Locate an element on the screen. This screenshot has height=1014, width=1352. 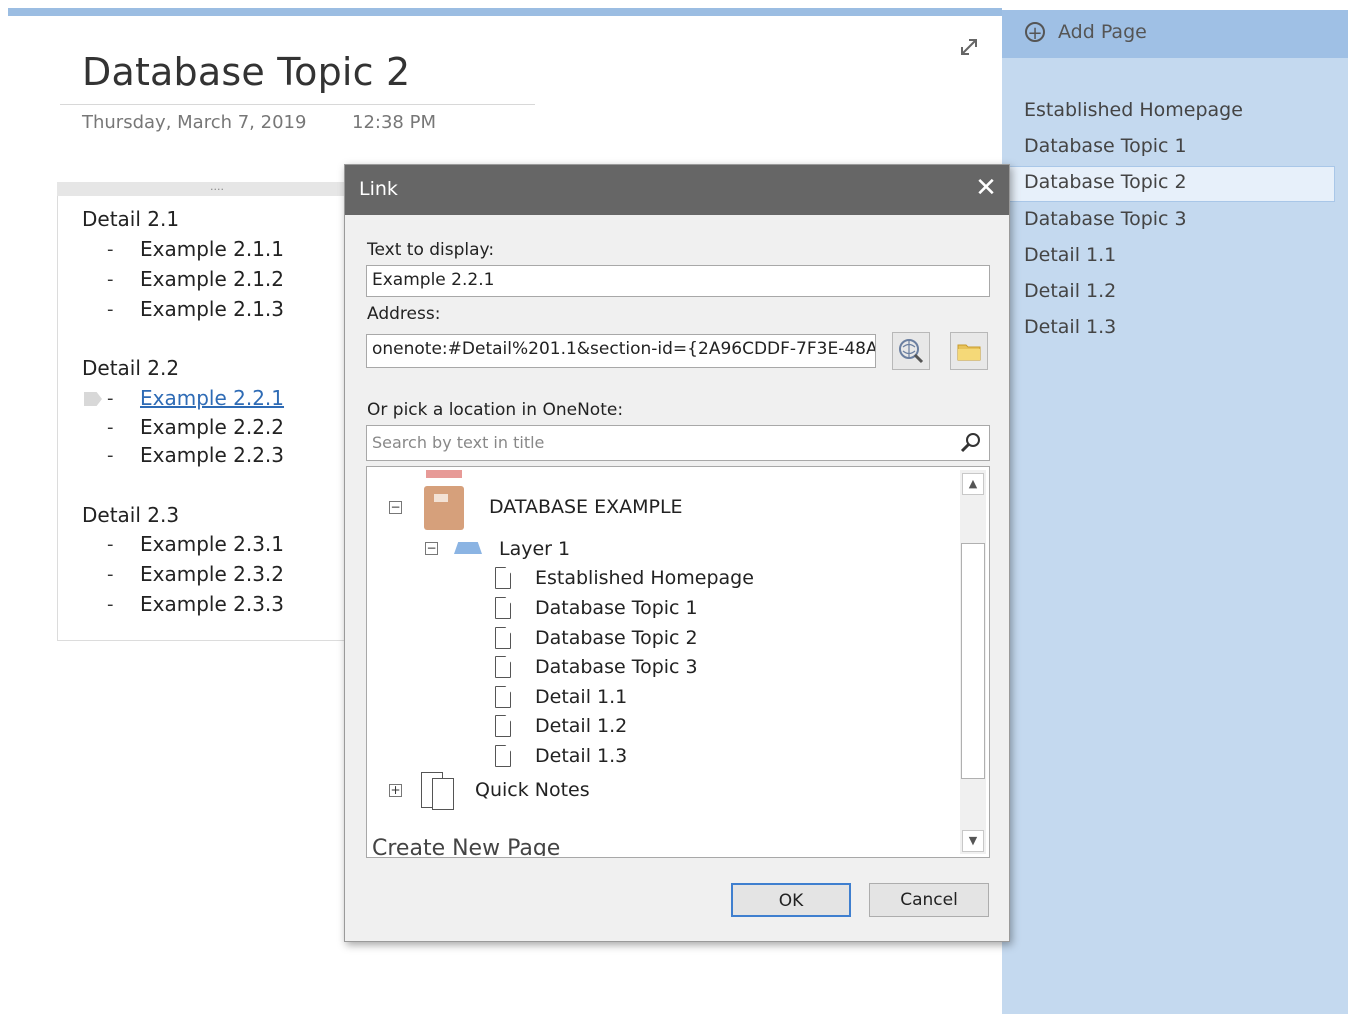
list-item: Example 2.3.1 is located at coordinates (212, 544).